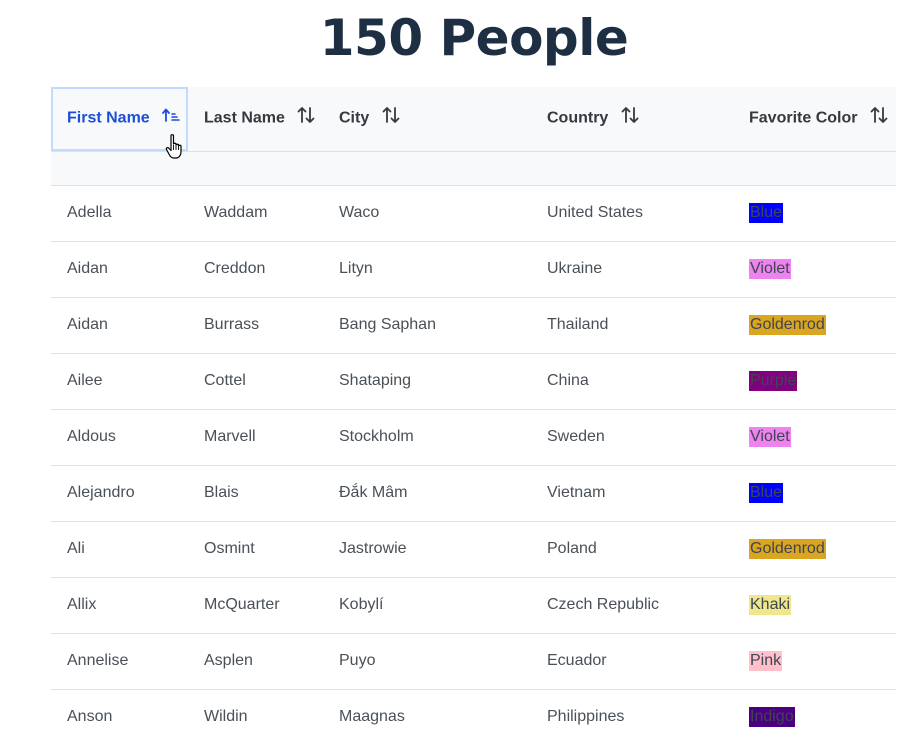  I want to click on city-cell: Maagnas, so click(427, 715).